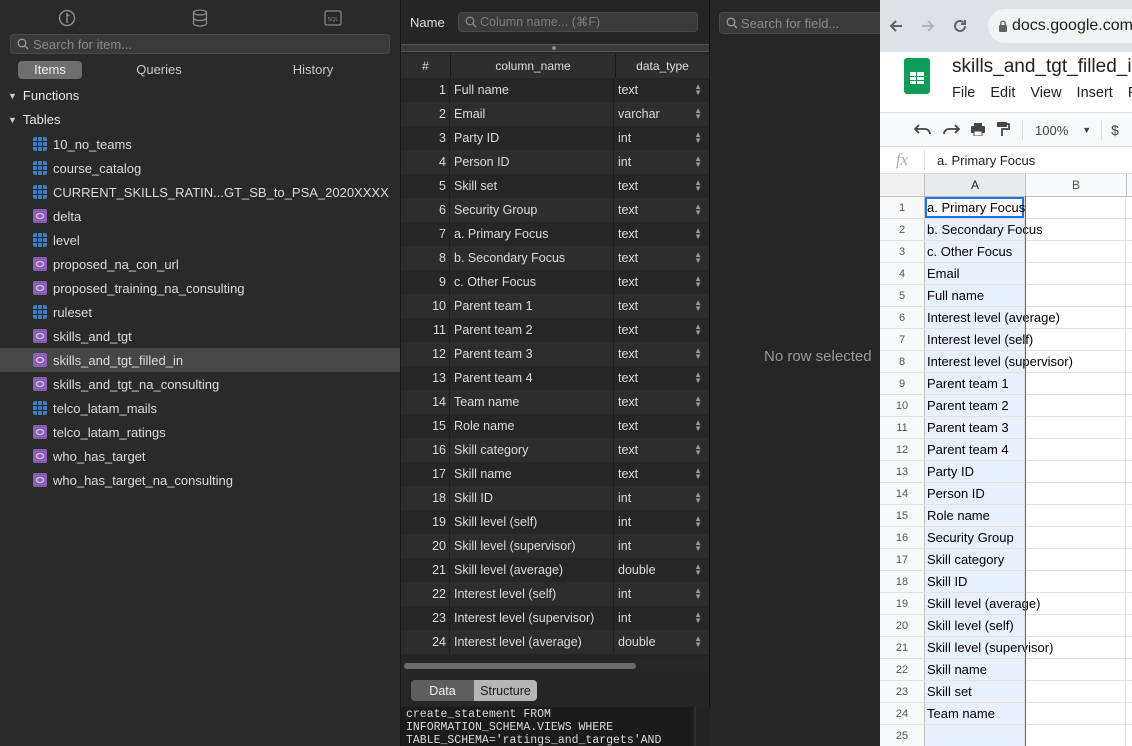 The height and width of the screenshot is (746, 1132). Describe the element at coordinates (532, 114) in the screenshot. I see `column-name-cell: Email` at that location.